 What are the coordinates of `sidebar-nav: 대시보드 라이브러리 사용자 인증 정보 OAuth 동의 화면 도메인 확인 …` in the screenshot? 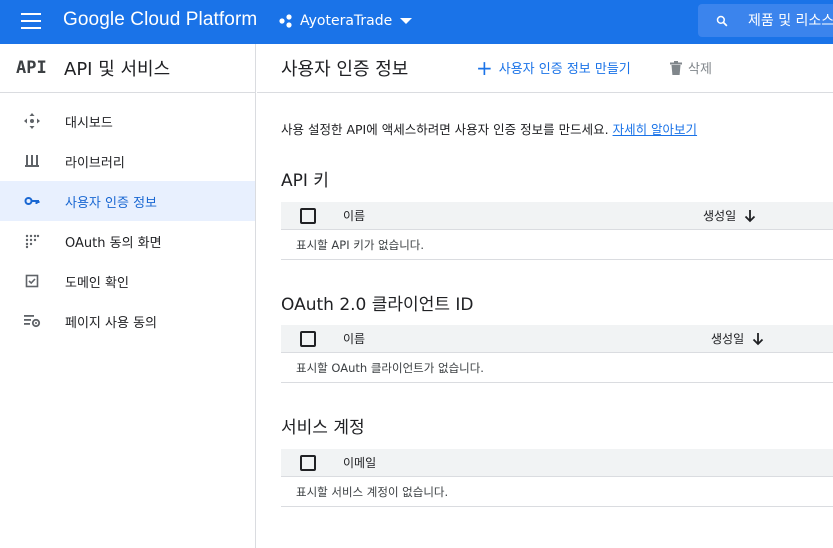 It's located at (127, 221).